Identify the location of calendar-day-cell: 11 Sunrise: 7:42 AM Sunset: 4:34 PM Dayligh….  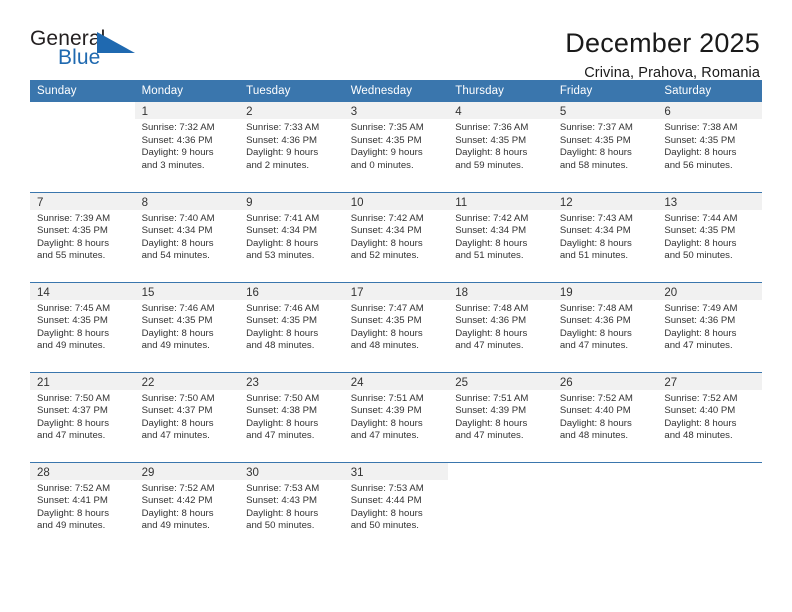
(500, 236).